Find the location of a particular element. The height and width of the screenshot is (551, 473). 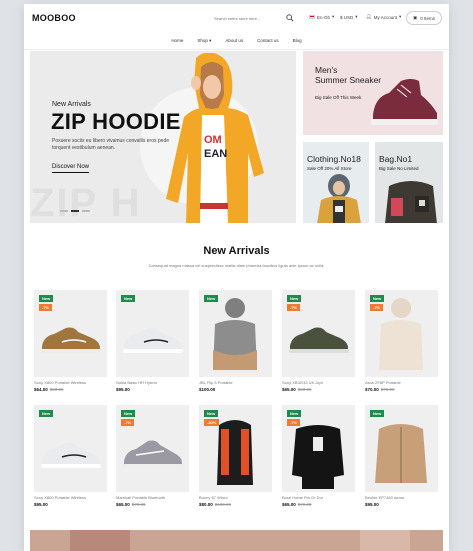

logo: MOOBOO is located at coordinates (54, 18).